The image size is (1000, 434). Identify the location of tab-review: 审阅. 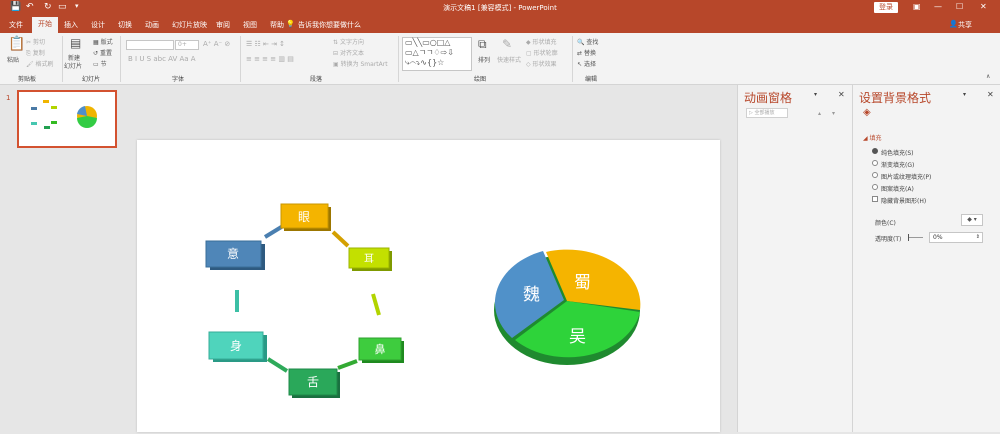
(223, 25).